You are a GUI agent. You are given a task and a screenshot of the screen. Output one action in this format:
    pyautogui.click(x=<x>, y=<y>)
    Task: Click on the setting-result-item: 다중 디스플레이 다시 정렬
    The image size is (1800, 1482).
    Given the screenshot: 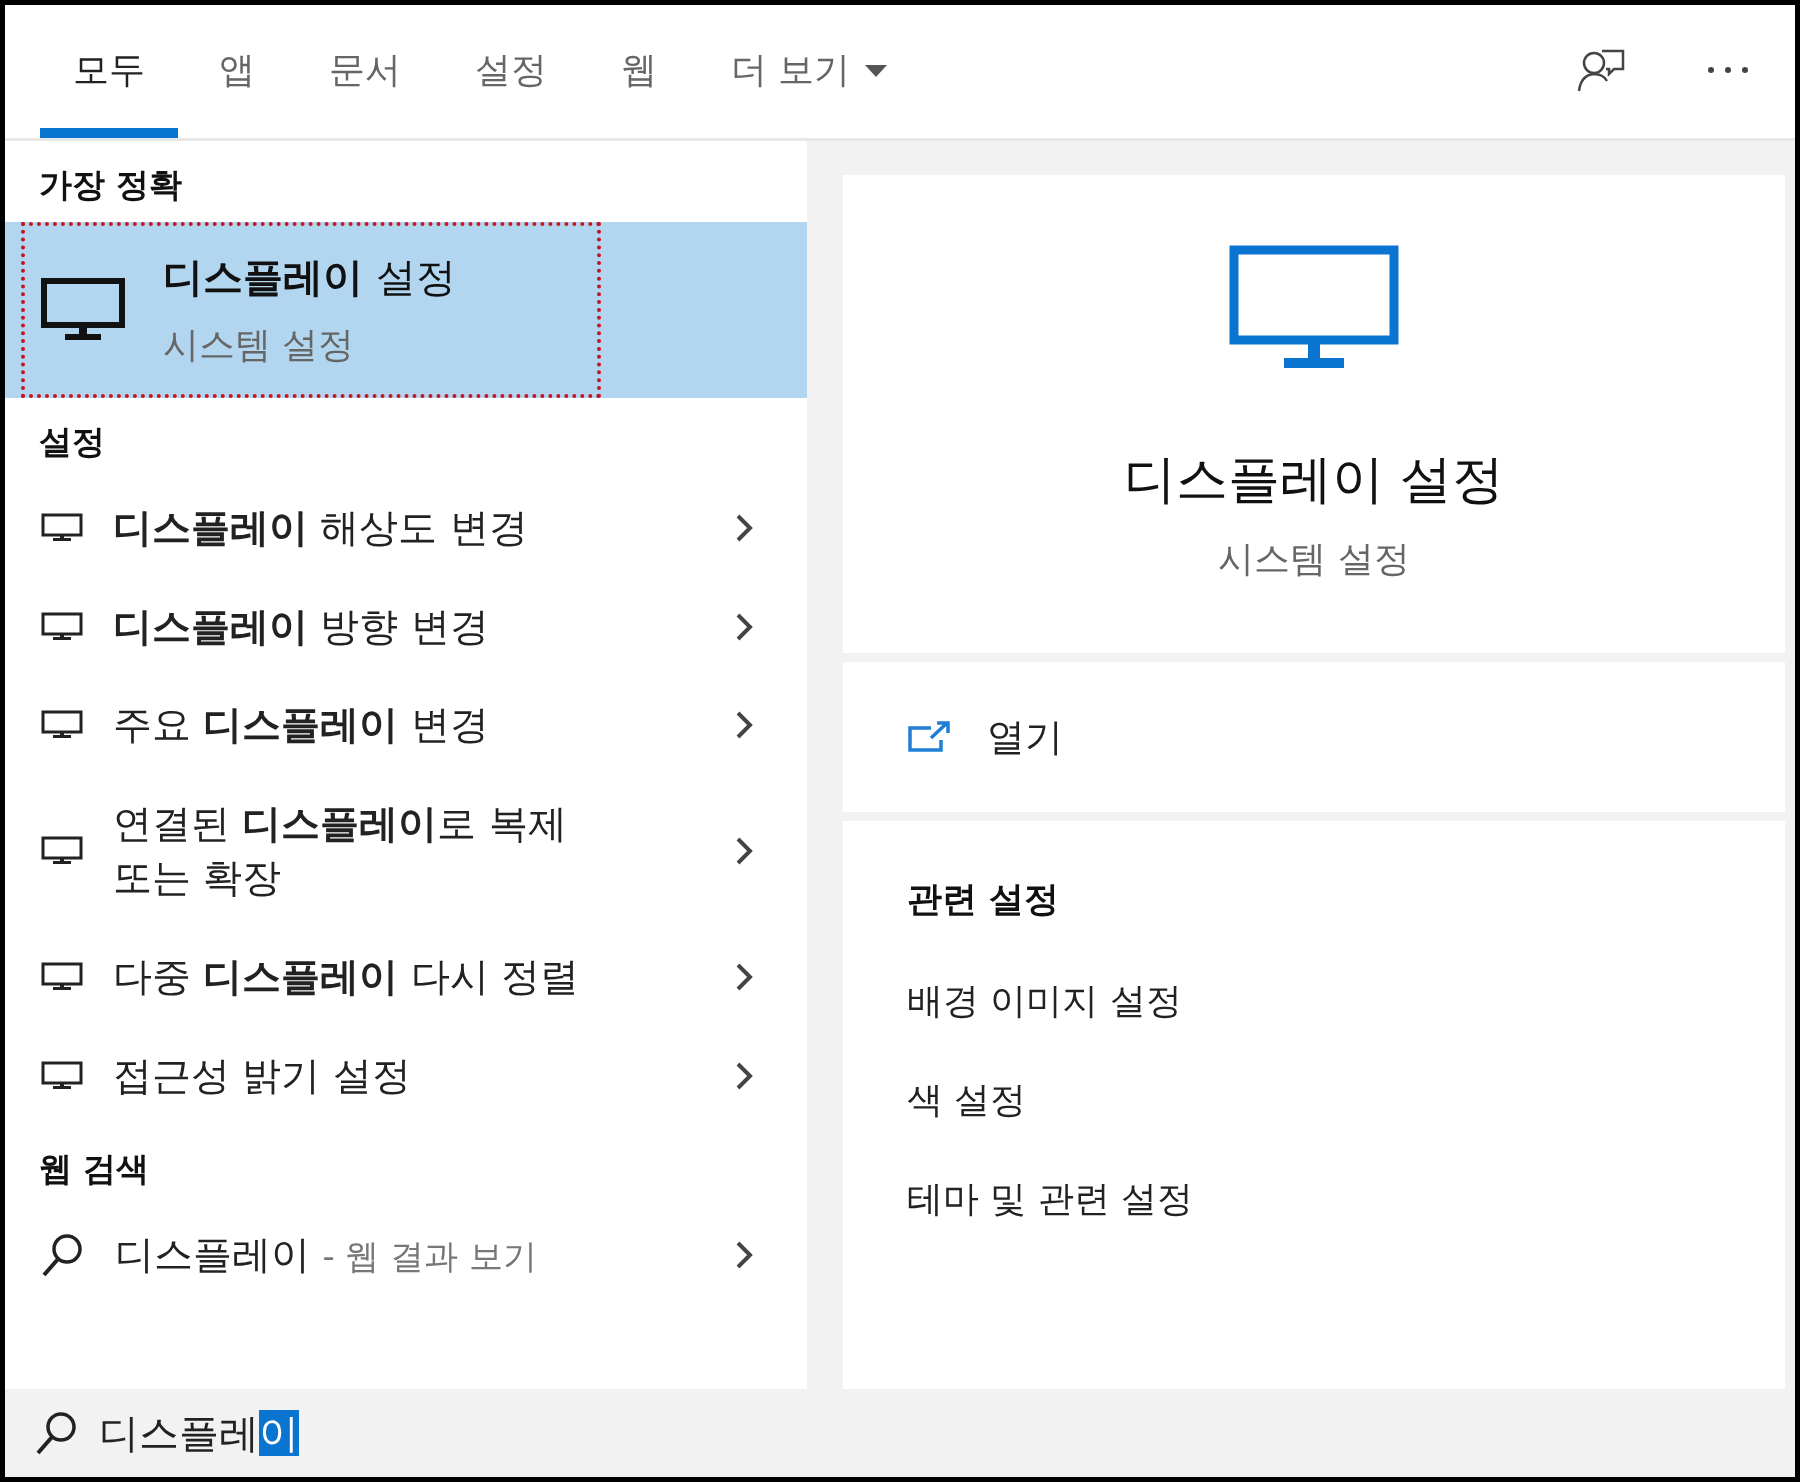 What is the action you would take?
    pyautogui.click(x=406, y=977)
    